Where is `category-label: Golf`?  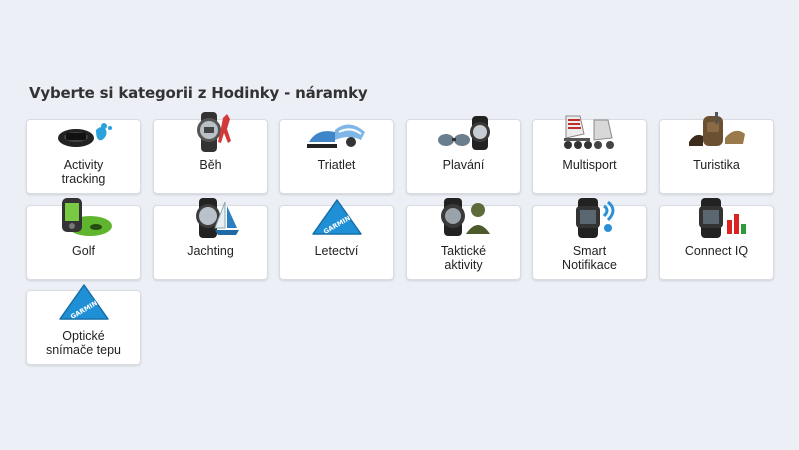 category-label: Golf is located at coordinates (83, 251).